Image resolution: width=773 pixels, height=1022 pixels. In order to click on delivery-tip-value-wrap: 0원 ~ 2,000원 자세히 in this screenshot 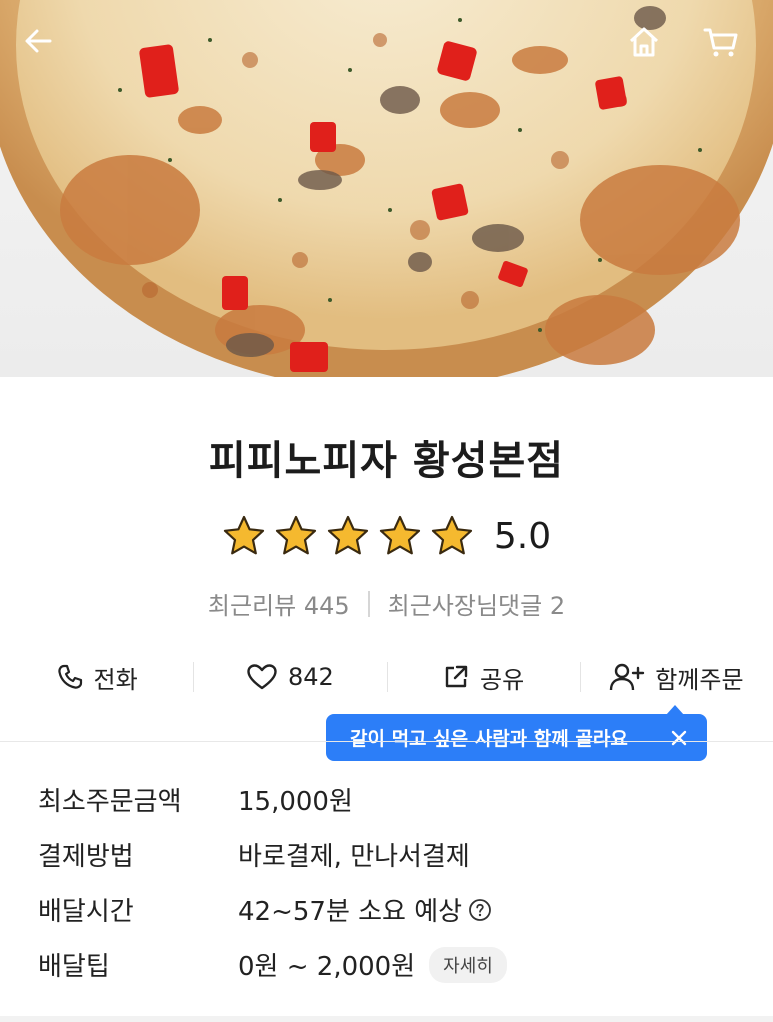, I will do `click(372, 964)`.